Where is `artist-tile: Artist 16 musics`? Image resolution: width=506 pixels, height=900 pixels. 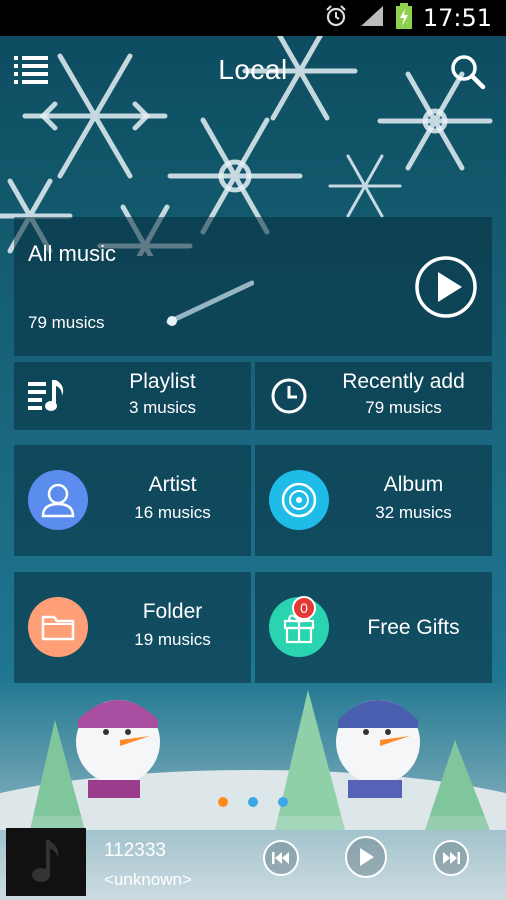 artist-tile: Artist 16 musics is located at coordinates (132, 500).